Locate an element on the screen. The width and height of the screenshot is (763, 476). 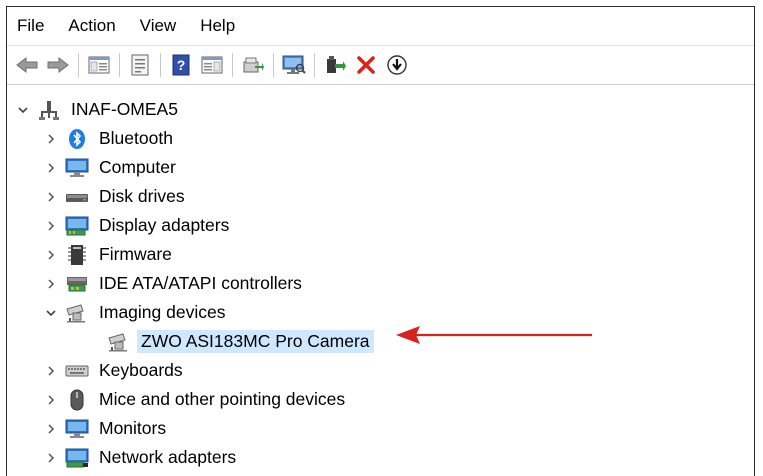
mouse-icon is located at coordinates (77, 400).